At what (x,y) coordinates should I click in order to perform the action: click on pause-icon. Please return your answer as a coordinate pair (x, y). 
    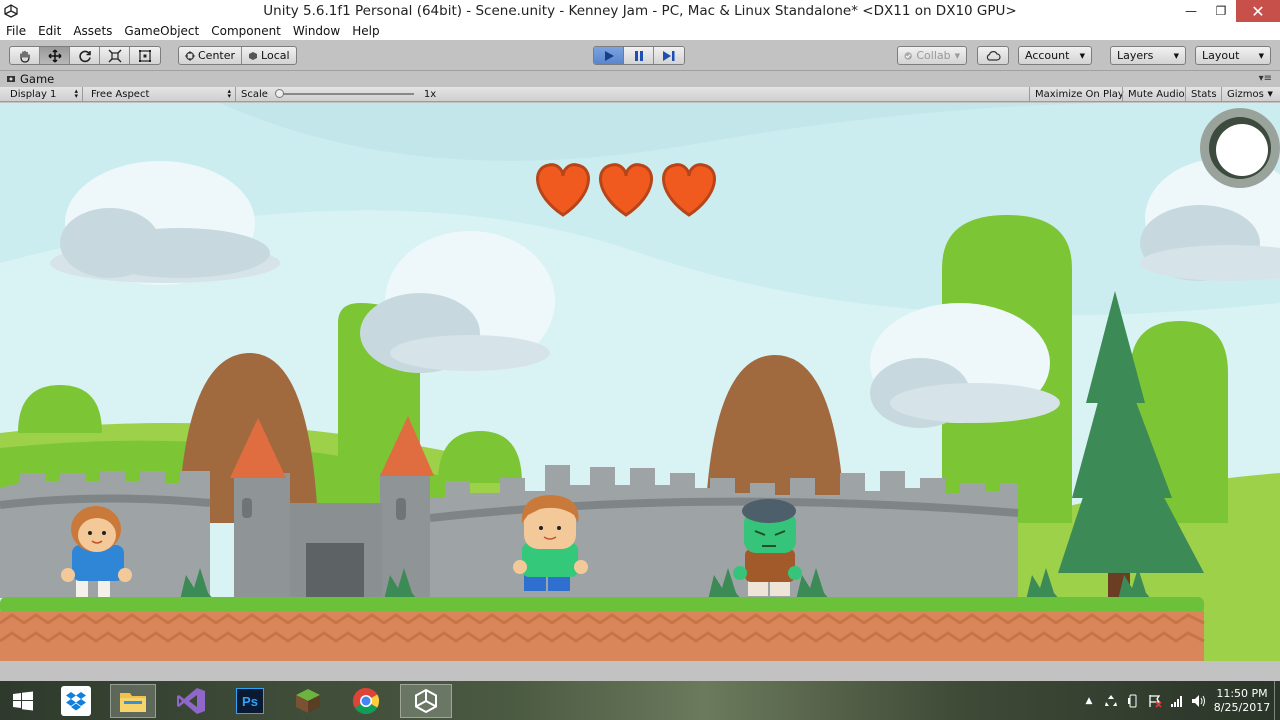
    Looking at the image, I should click on (638, 55).